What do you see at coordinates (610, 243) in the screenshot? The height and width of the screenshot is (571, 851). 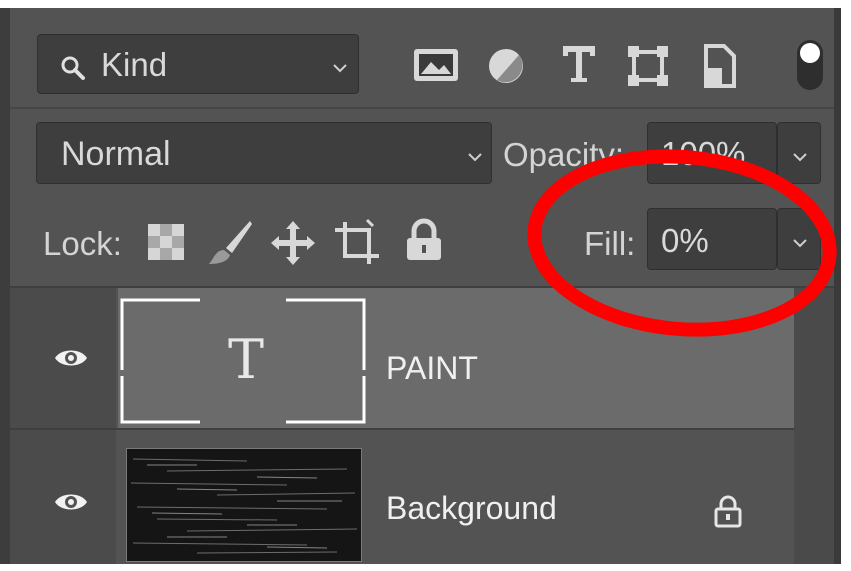 I see `fill-label: Fill:` at bounding box center [610, 243].